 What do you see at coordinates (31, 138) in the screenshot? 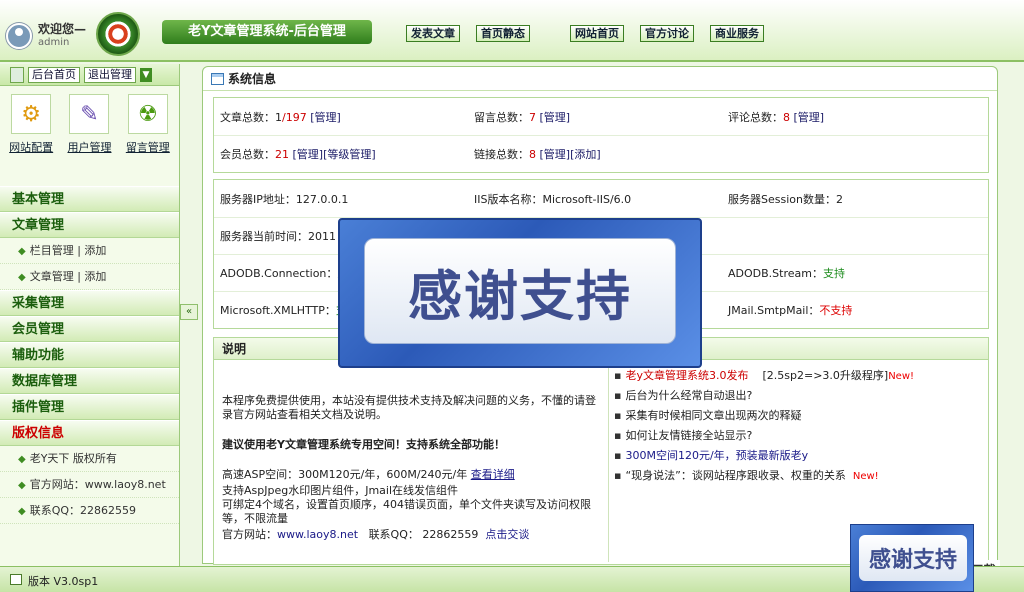
I see `shortcut-site-config: ⚙ 网站配置` at bounding box center [31, 138].